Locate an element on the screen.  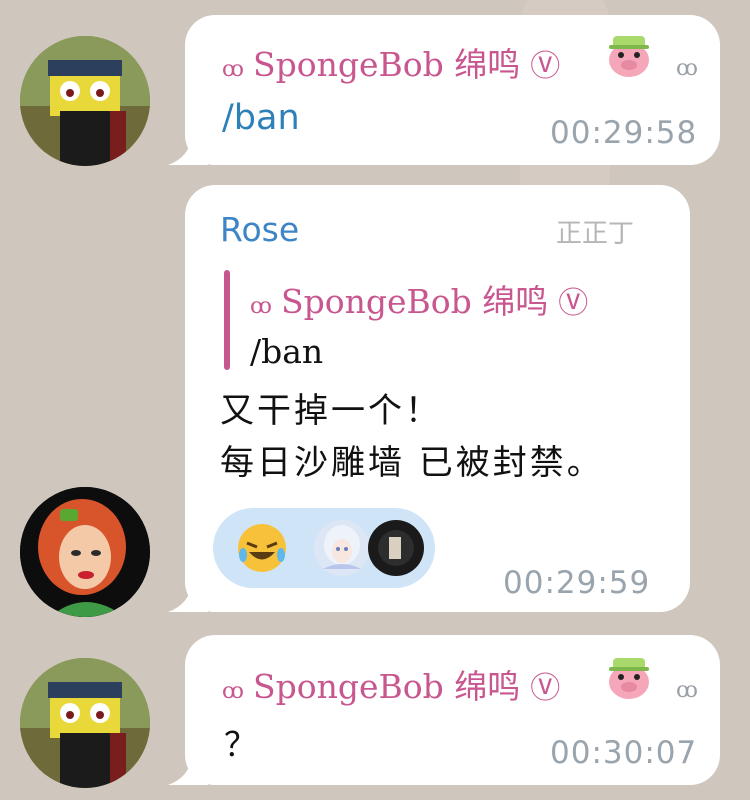
quoted-text: /ban is located at coordinates (286, 351).